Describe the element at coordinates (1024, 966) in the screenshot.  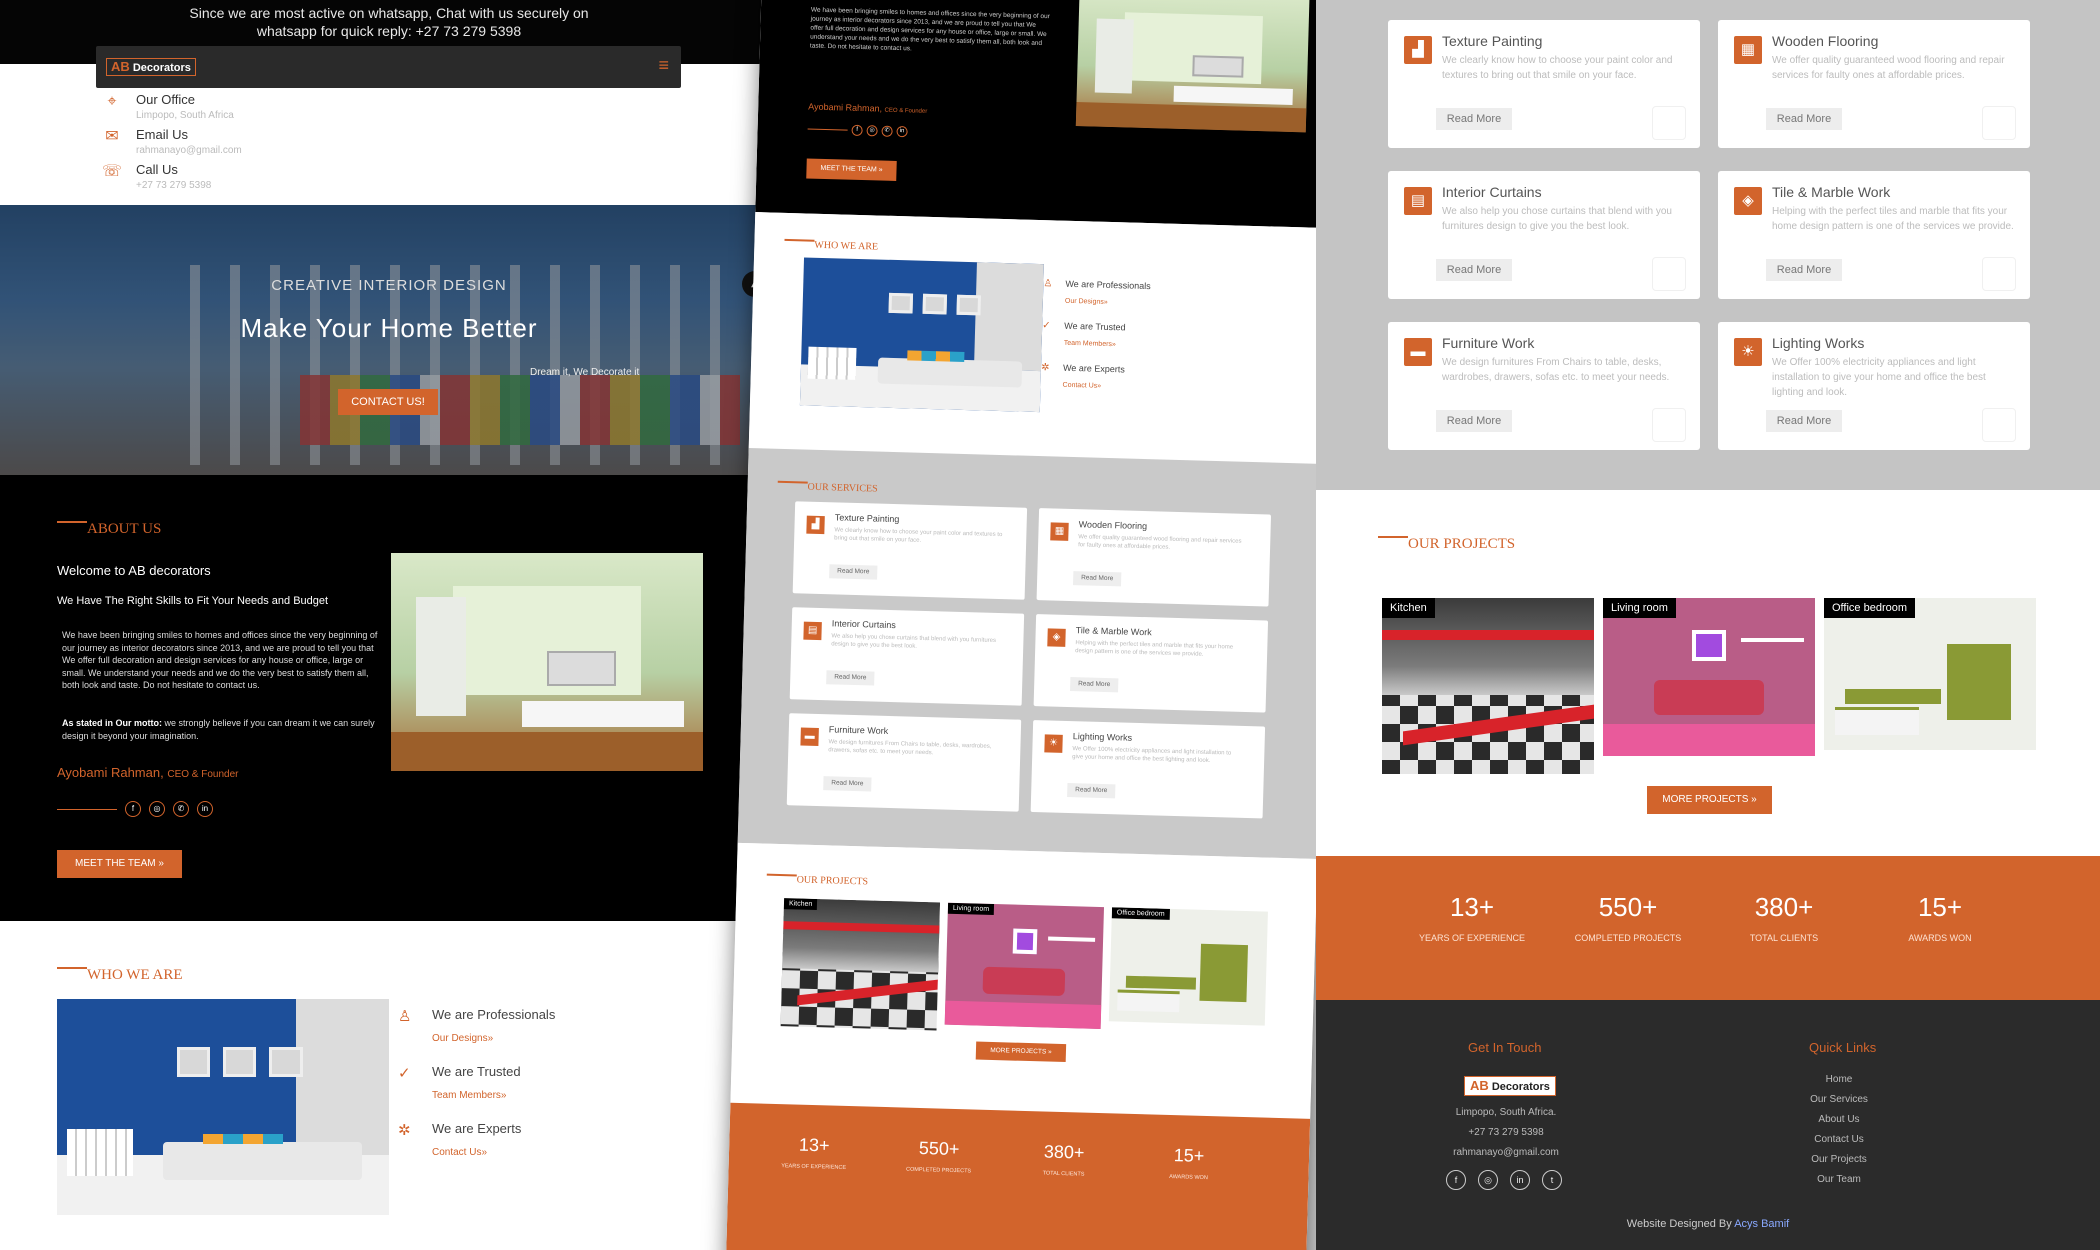
I see `mid-project-living-room: Living room` at that location.